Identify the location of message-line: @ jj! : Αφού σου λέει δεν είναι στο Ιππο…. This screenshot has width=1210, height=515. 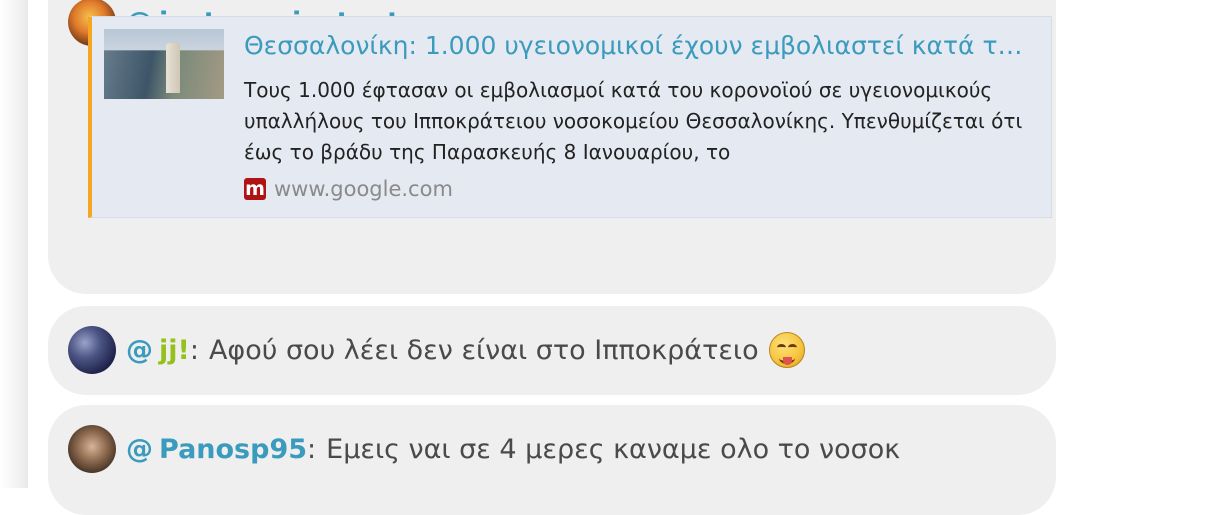
(436, 350).